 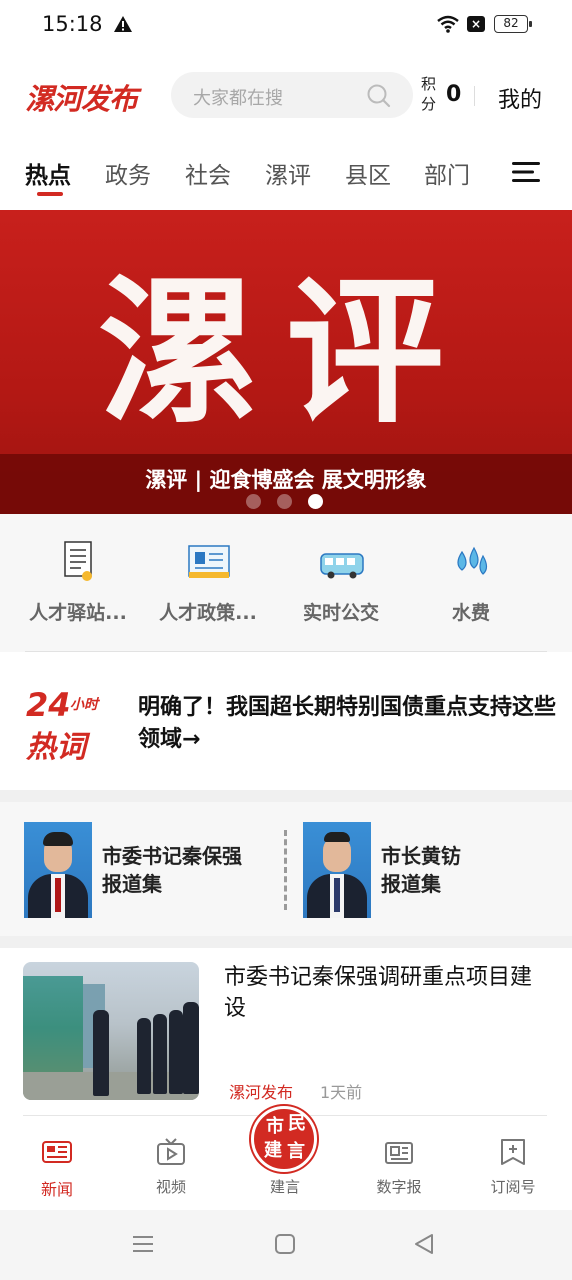 What do you see at coordinates (470, 613) in the screenshot?
I see `service-label: 水费` at bounding box center [470, 613].